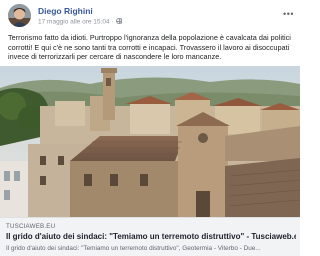 This screenshot has width=320, height=256. Describe the element at coordinates (65, 11) in the screenshot. I see `author-name: Diego Righini` at that location.